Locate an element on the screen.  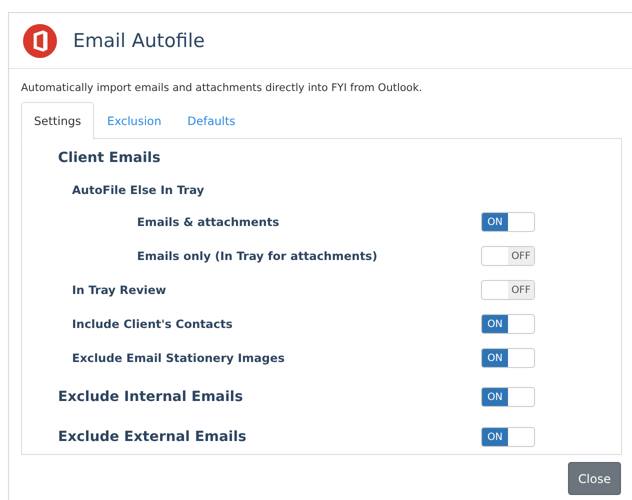
setting-label: Exclude External Emails is located at coordinates (152, 437).